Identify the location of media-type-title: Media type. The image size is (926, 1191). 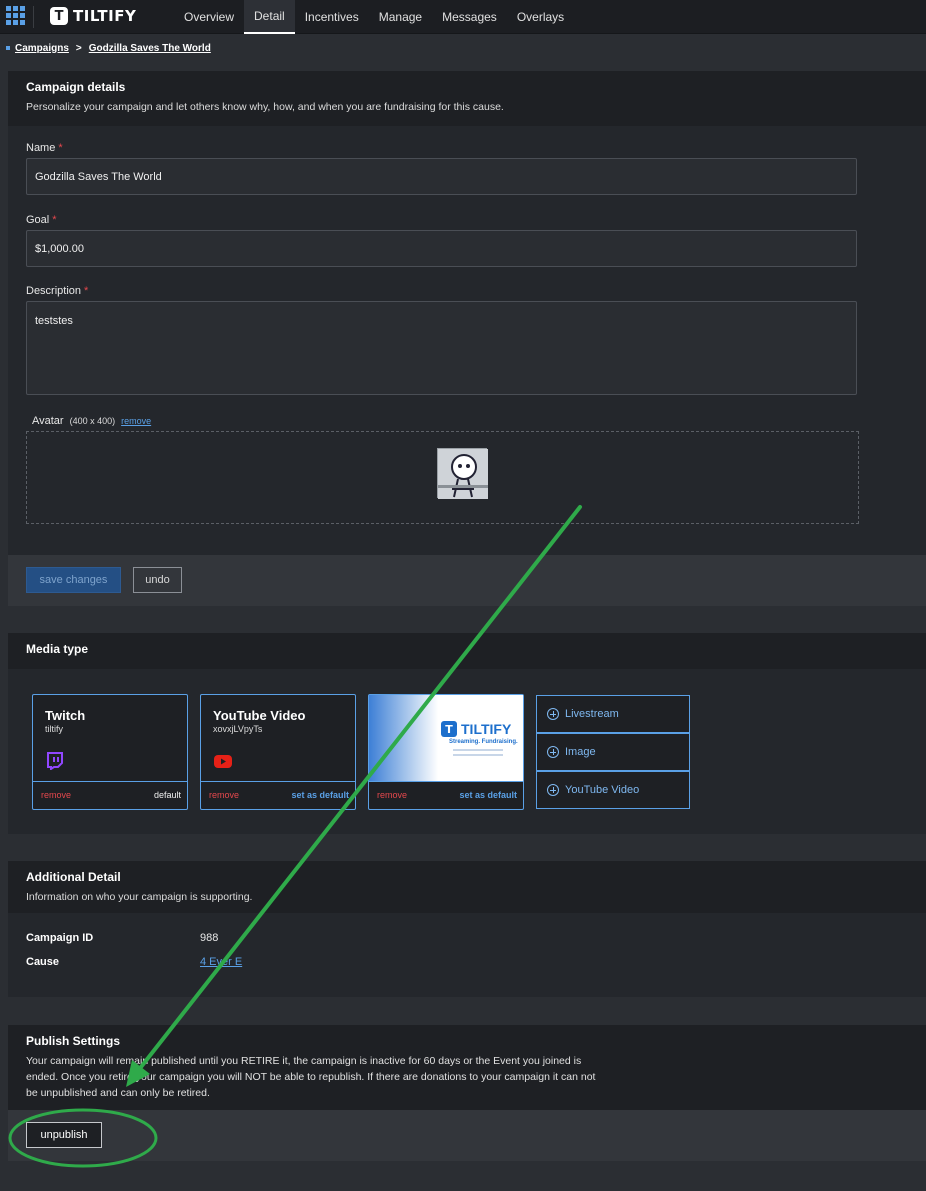
(57, 649).